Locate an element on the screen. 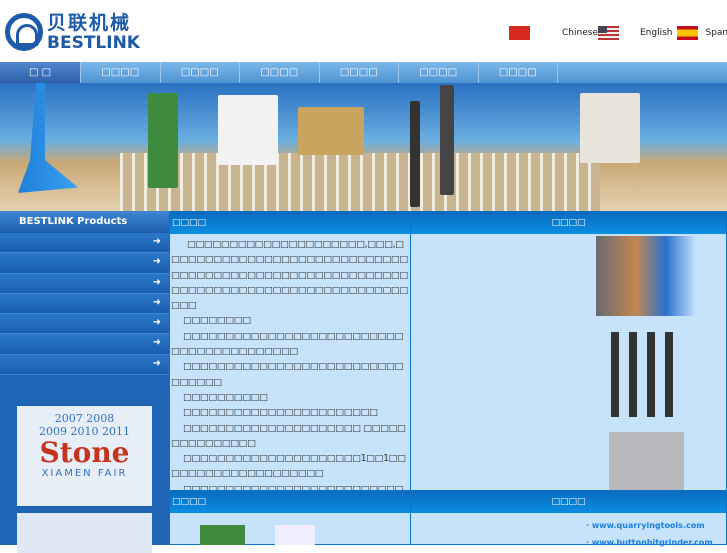 This screenshot has height=553, width=727. logo-icon is located at coordinates (24, 32).